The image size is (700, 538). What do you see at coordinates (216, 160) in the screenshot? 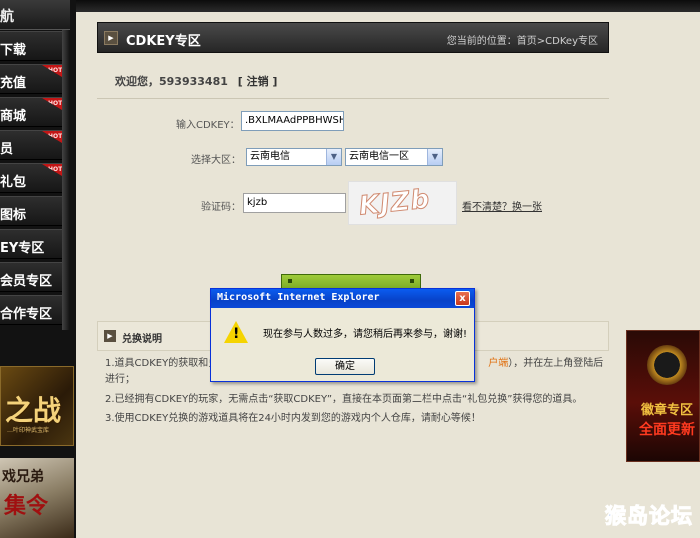
I see `region-label: 选择大区：` at bounding box center [216, 160].